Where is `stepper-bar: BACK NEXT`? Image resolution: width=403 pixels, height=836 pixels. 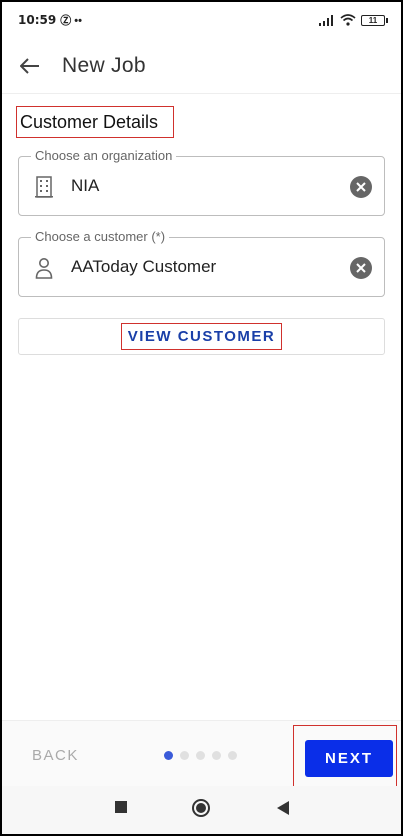
stepper-bar: BACK NEXT is located at coordinates (201, 753).